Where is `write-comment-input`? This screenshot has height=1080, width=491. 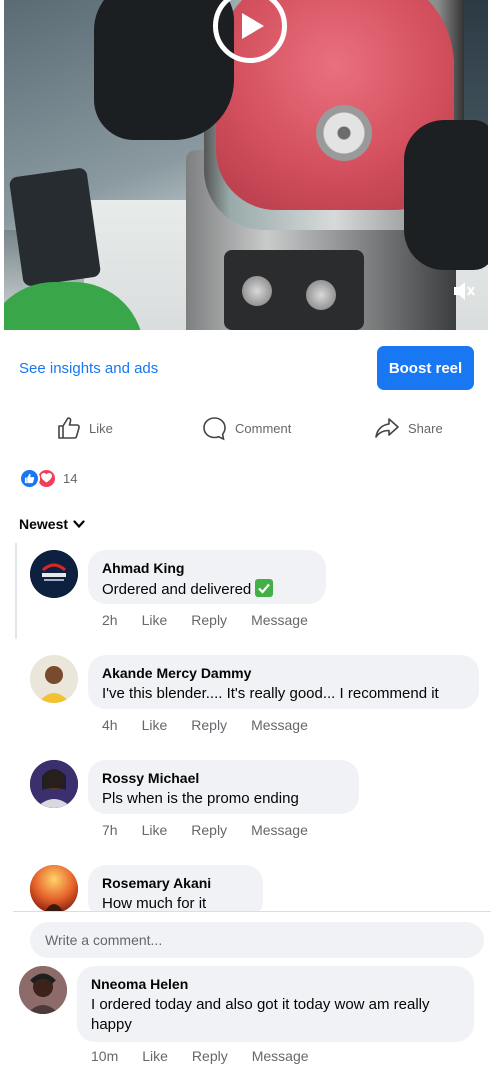
write-comment-input is located at coordinates (257, 940).